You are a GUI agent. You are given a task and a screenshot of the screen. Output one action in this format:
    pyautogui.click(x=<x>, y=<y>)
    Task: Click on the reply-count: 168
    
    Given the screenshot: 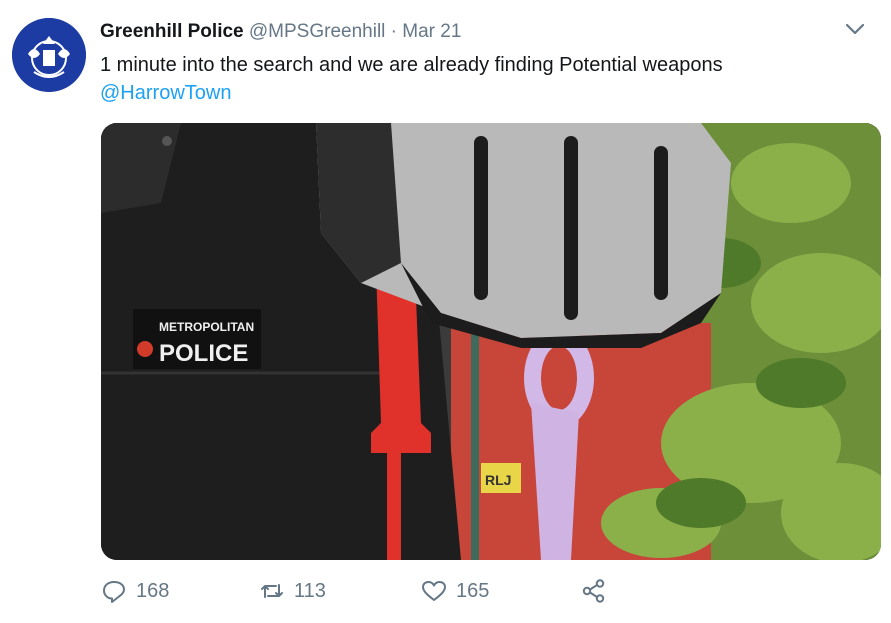 What is the action you would take?
    pyautogui.click(x=153, y=590)
    